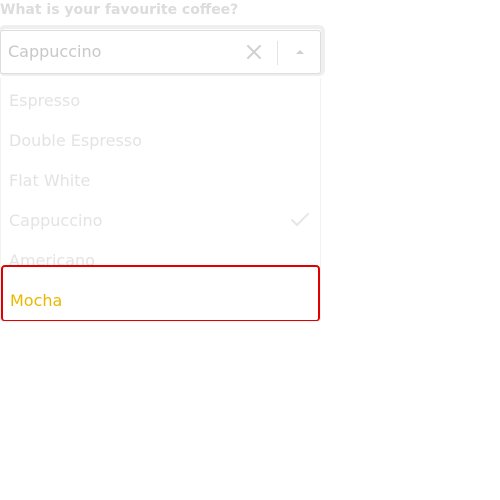 Image resolution: width=500 pixels, height=500 pixels. I want to click on option-label: Flat White, so click(50, 180).